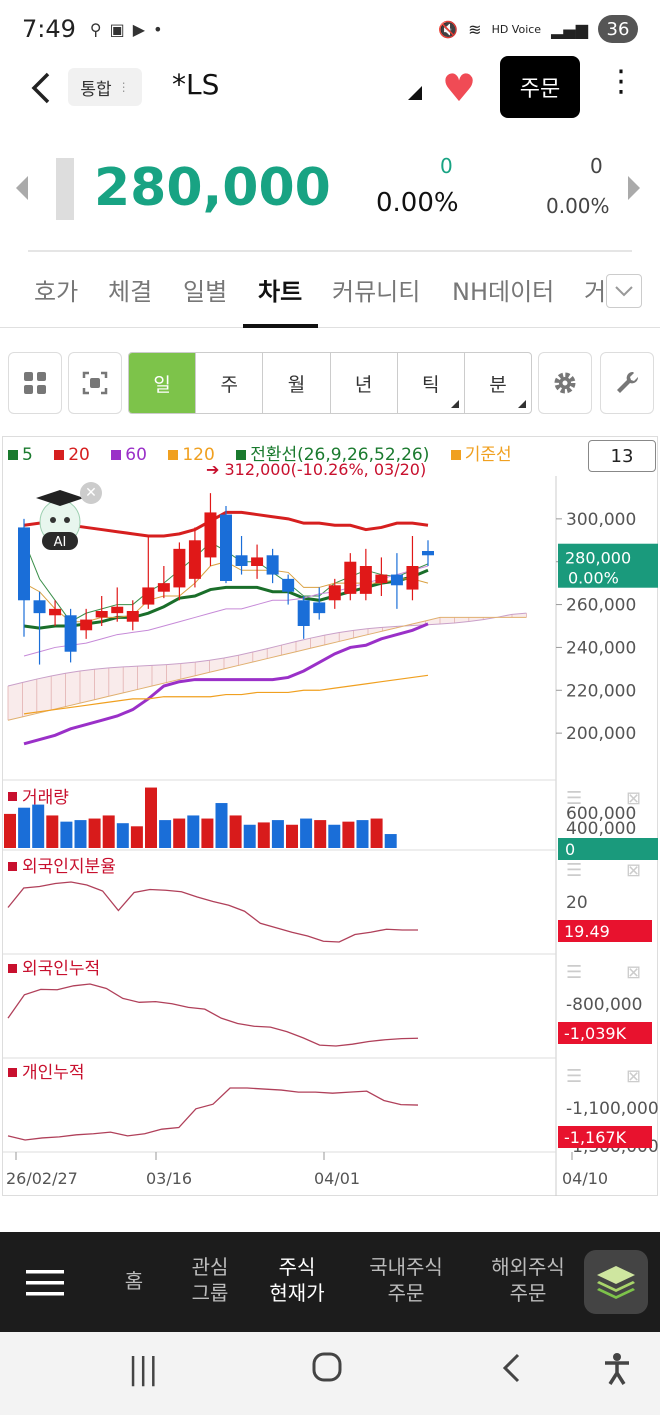 The image size is (660, 1415). Describe the element at coordinates (612, 1109) in the screenshot. I see `sub-tick-label: -1,100,000` at that location.